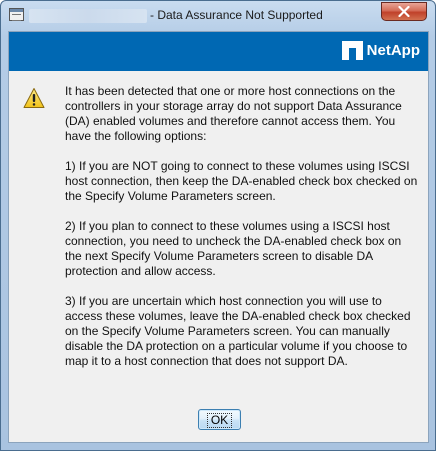  Describe the element at coordinates (34, 98) in the screenshot. I see `warning-icon` at that location.